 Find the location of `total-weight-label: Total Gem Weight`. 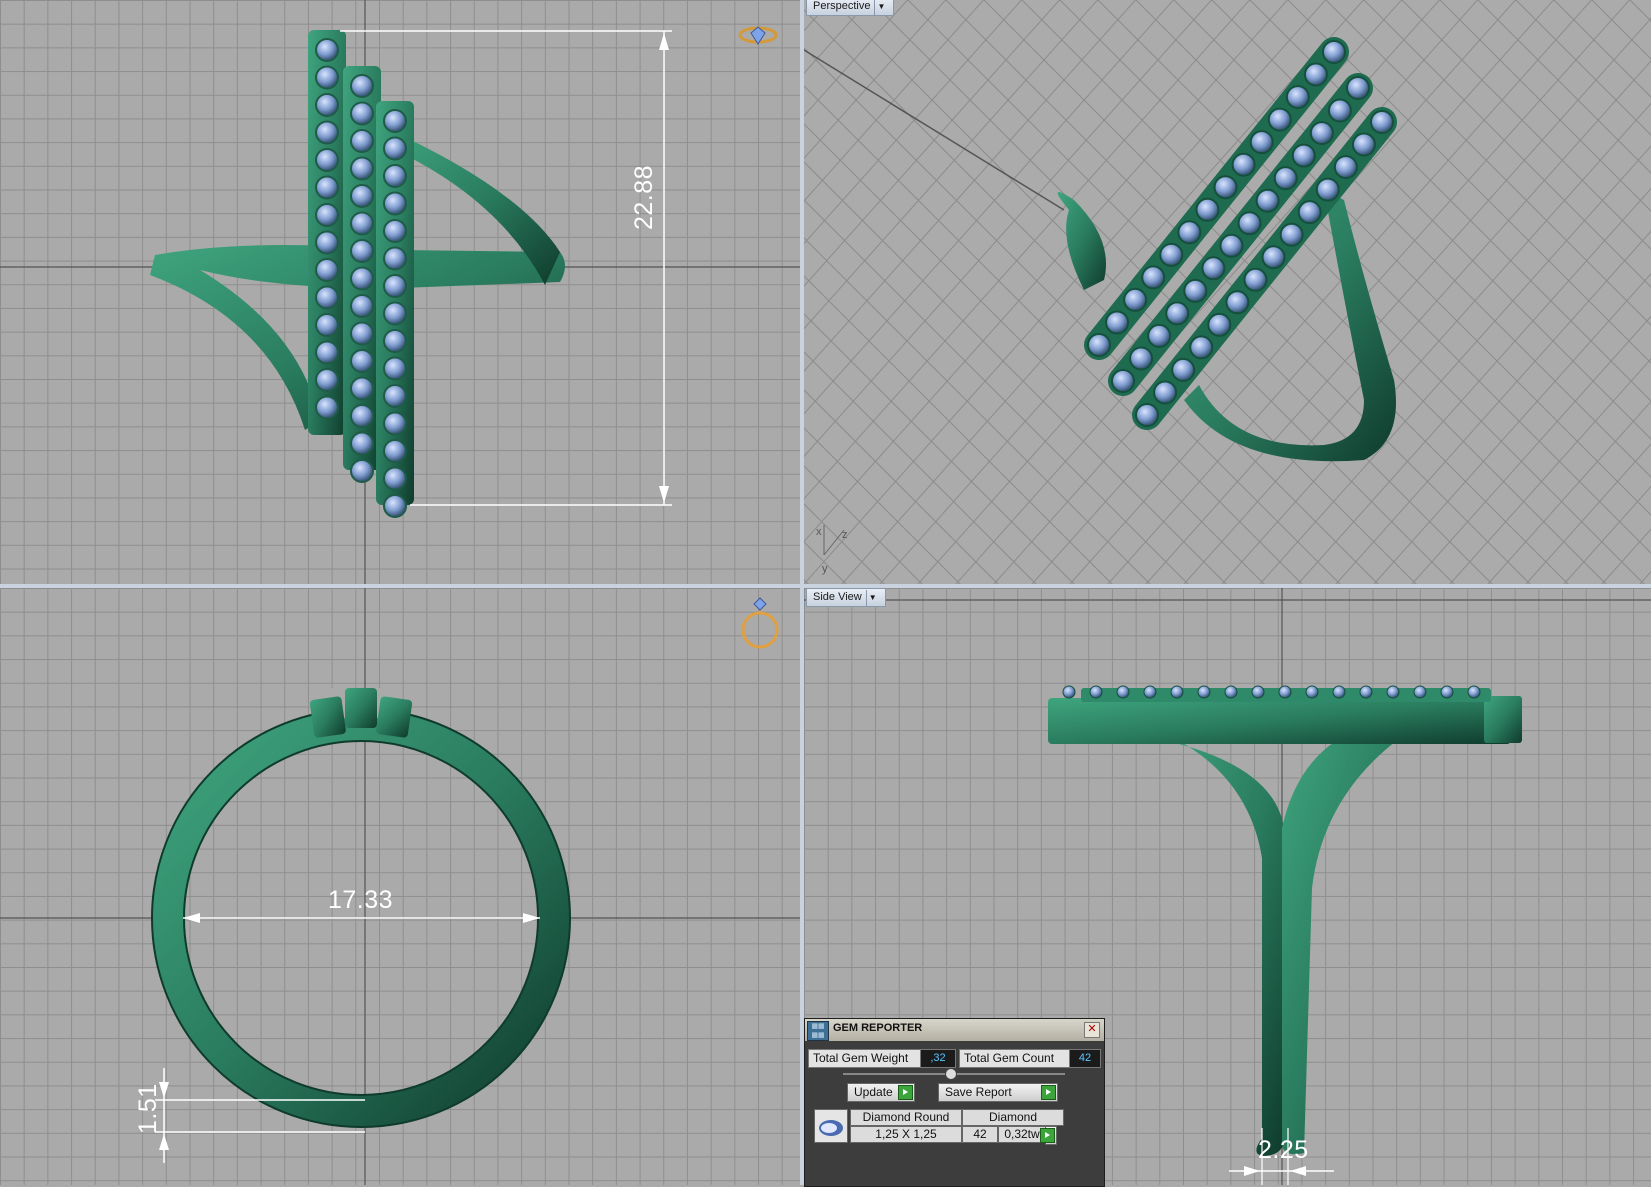

total-weight-label: Total Gem Weight is located at coordinates (865, 1058).